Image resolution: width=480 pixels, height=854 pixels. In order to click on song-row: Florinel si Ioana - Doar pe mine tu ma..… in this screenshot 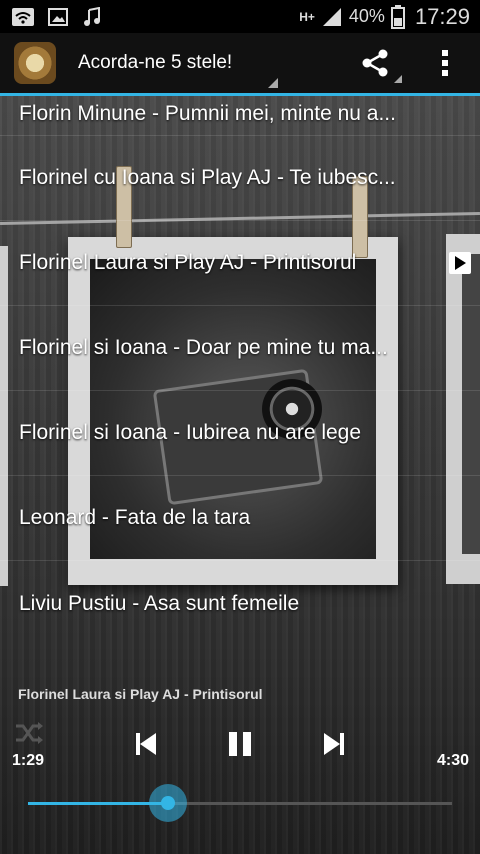, I will do `click(240, 348)`.